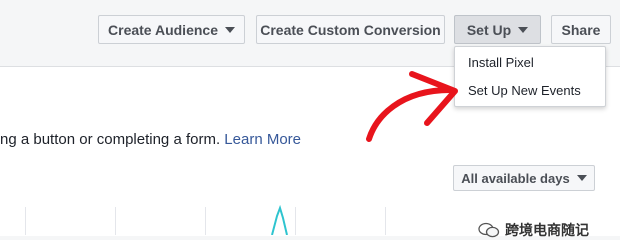 The image size is (620, 240). What do you see at coordinates (547, 230) in the screenshot?
I see `watermark-text: 跨境电商随记` at bounding box center [547, 230].